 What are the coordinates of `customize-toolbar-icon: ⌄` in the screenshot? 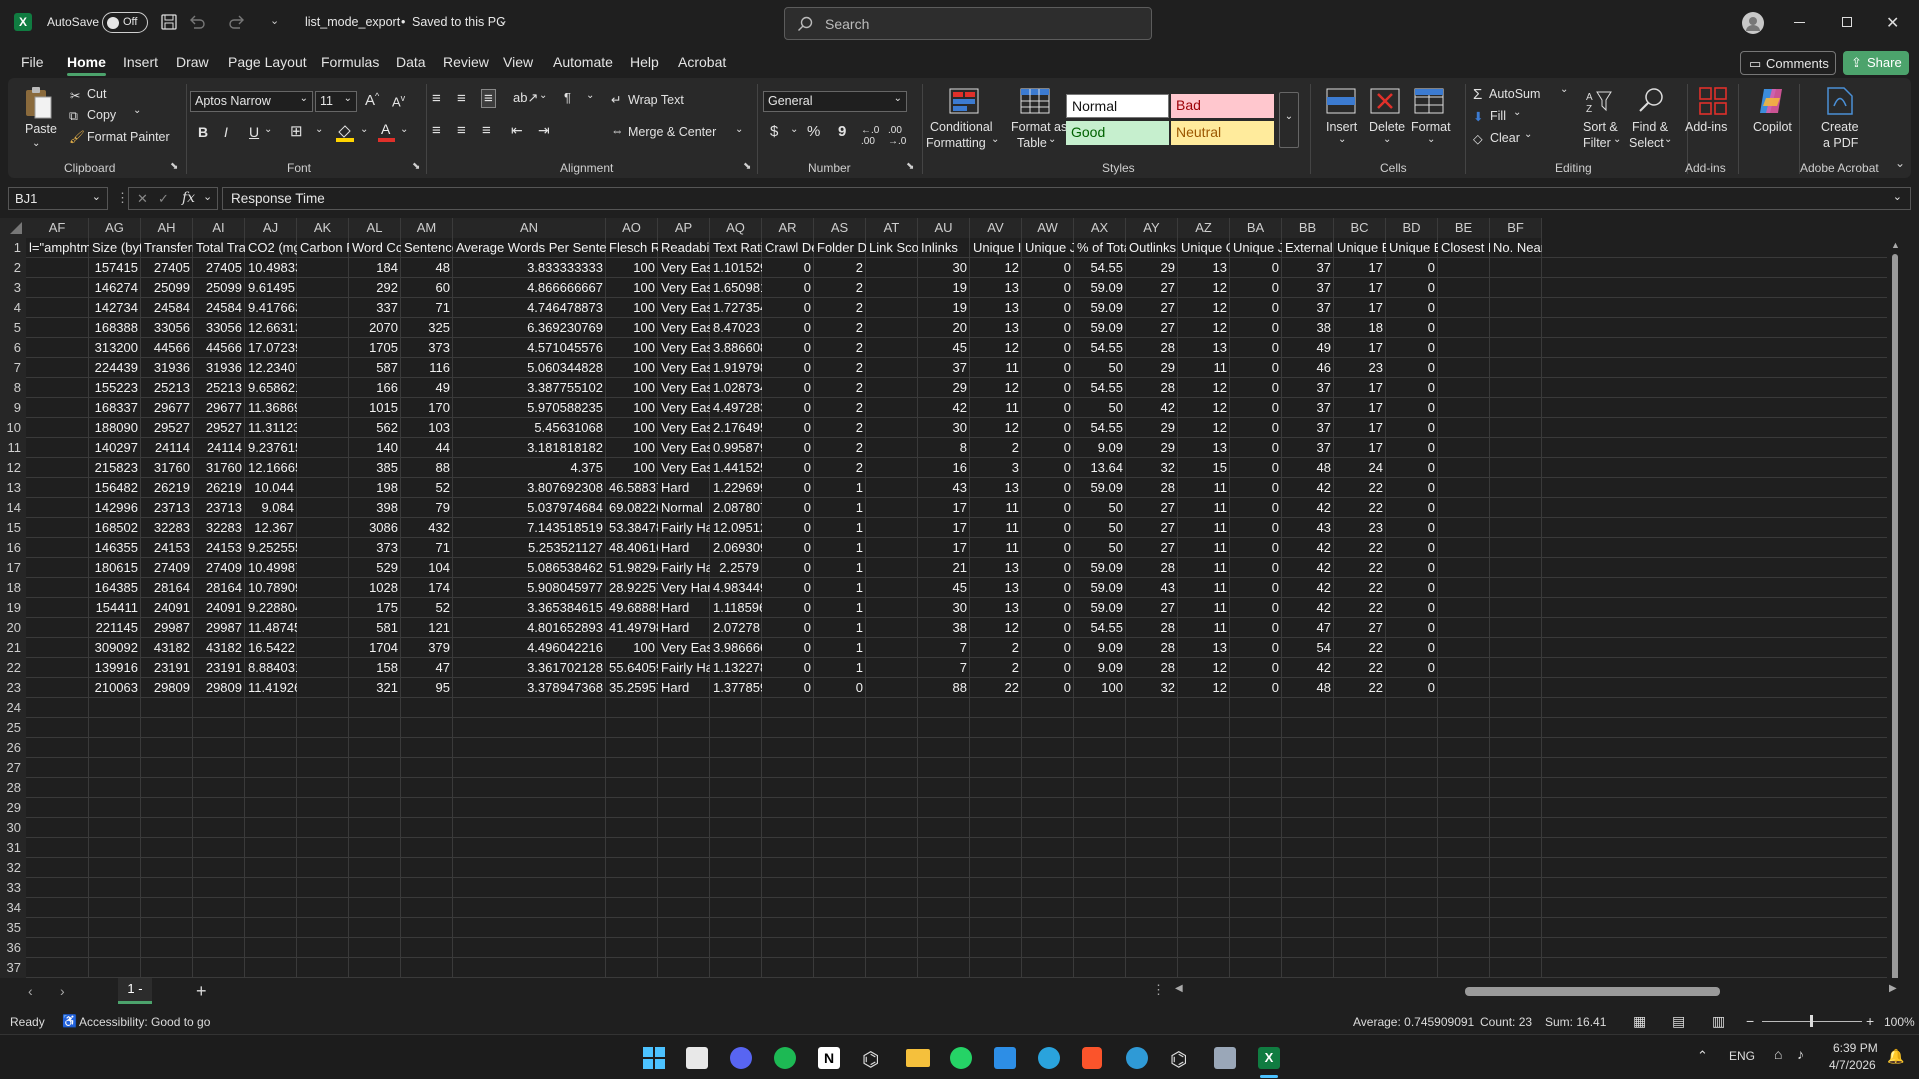 It's located at (274, 20).